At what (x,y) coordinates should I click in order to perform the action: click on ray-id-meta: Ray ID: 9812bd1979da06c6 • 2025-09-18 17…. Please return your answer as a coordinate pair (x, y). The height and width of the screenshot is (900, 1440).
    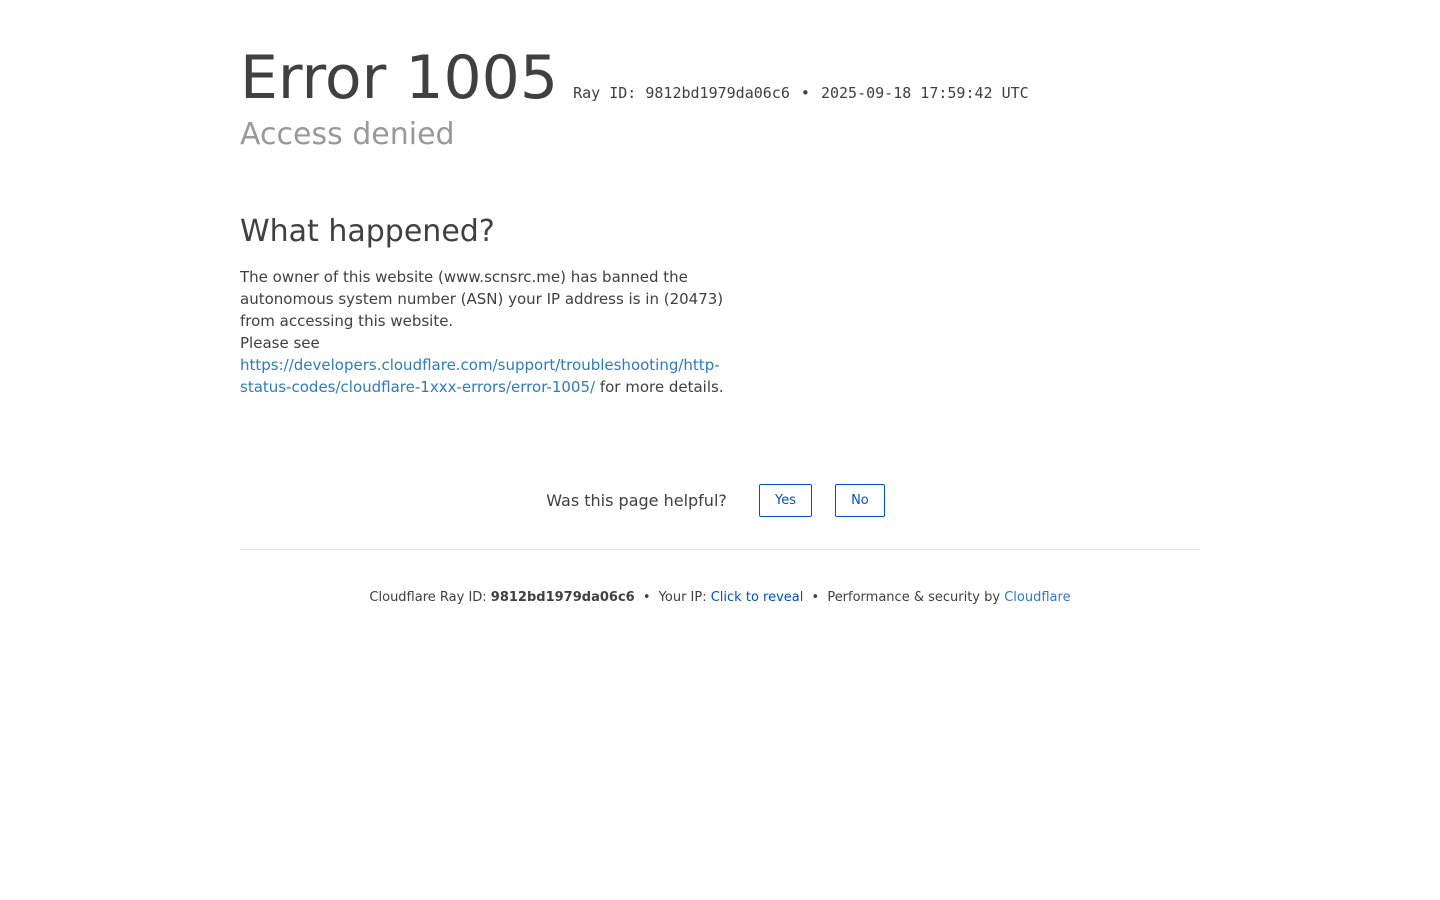
    Looking at the image, I should click on (801, 93).